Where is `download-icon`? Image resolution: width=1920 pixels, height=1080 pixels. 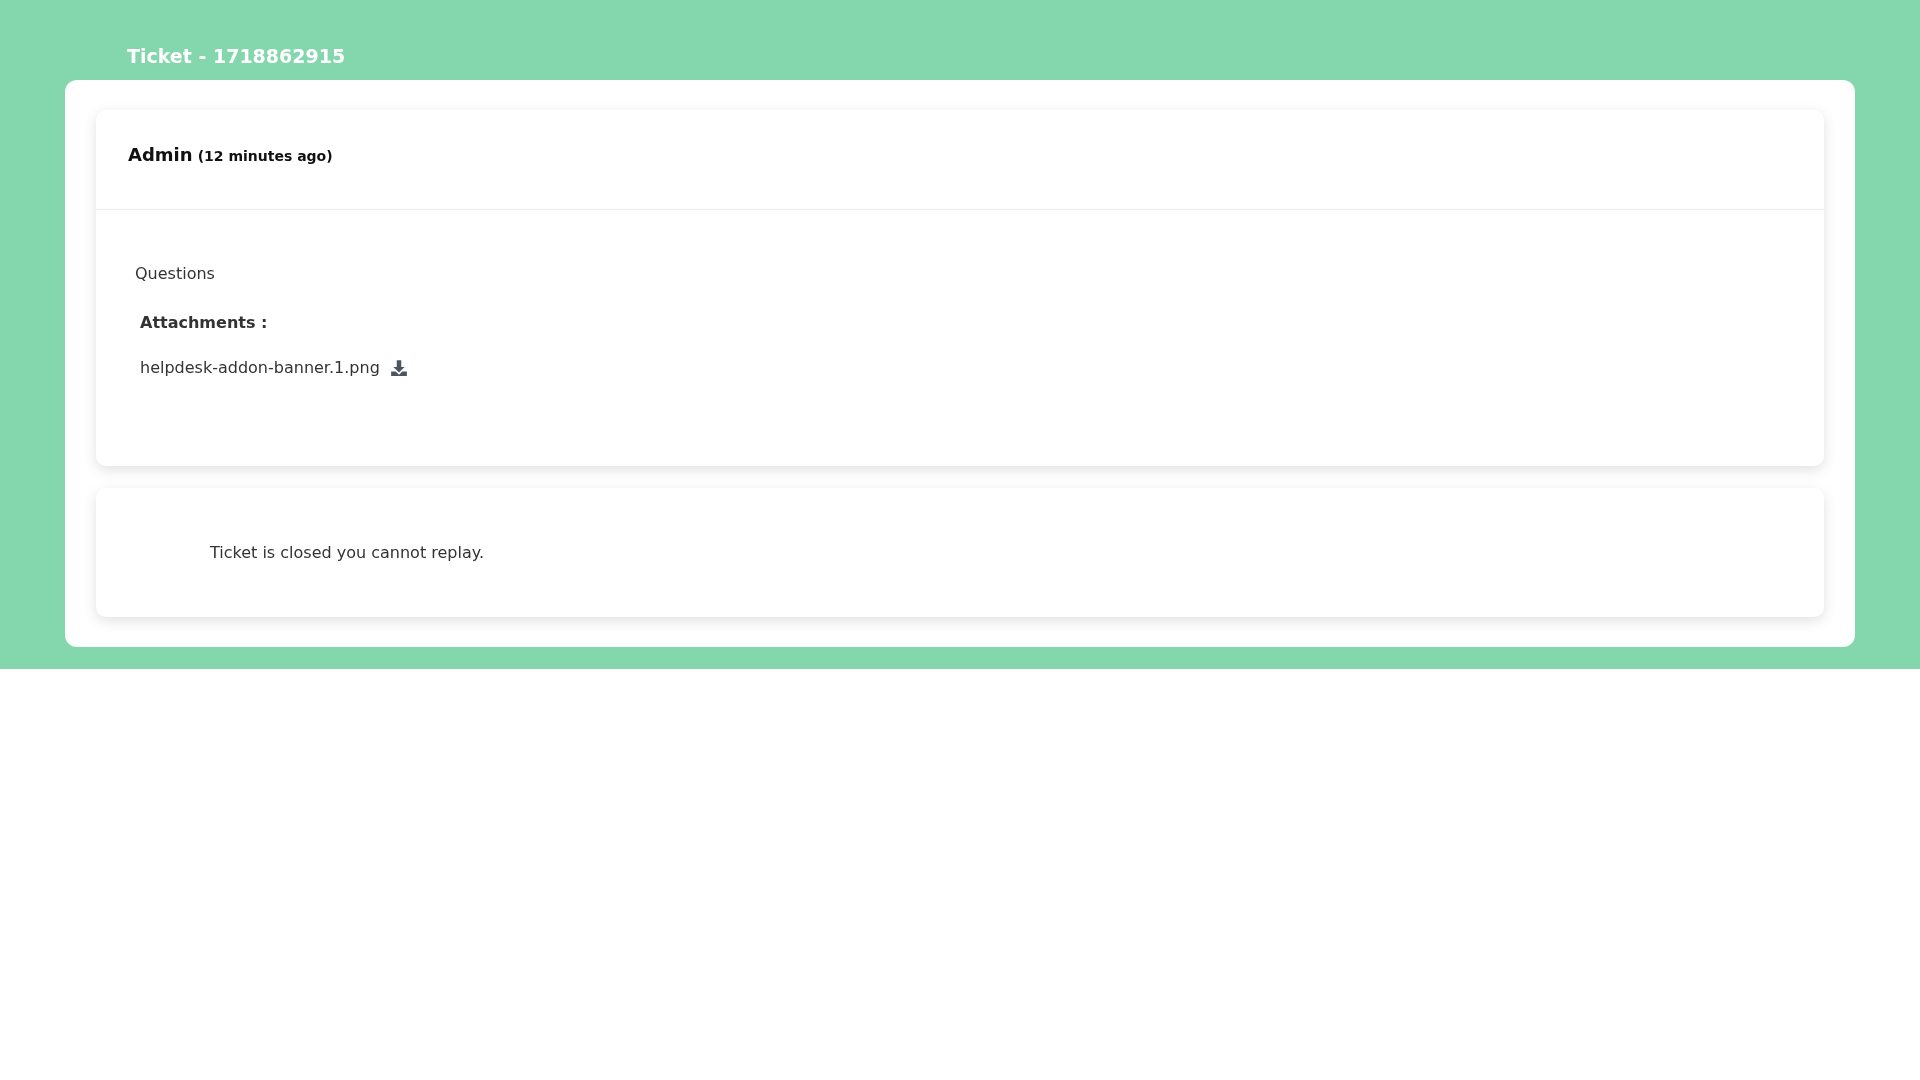 download-icon is located at coordinates (398, 367).